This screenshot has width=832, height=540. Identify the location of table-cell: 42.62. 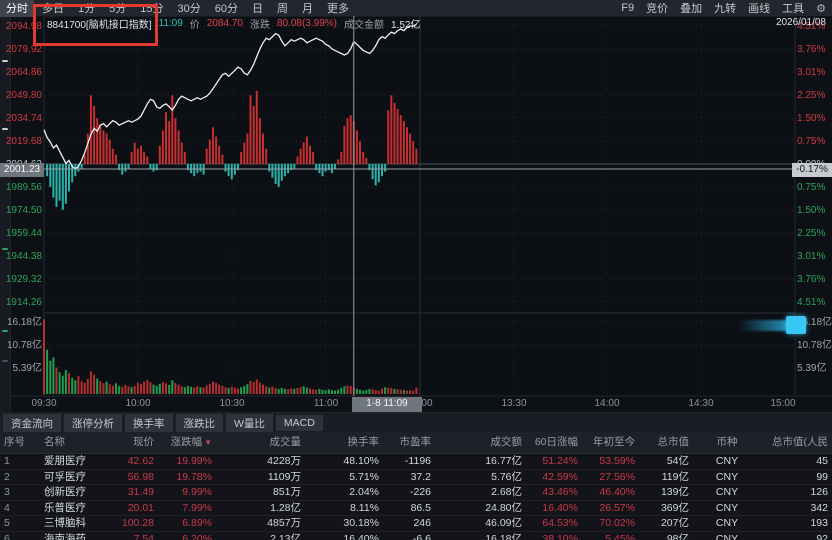
(140, 461).